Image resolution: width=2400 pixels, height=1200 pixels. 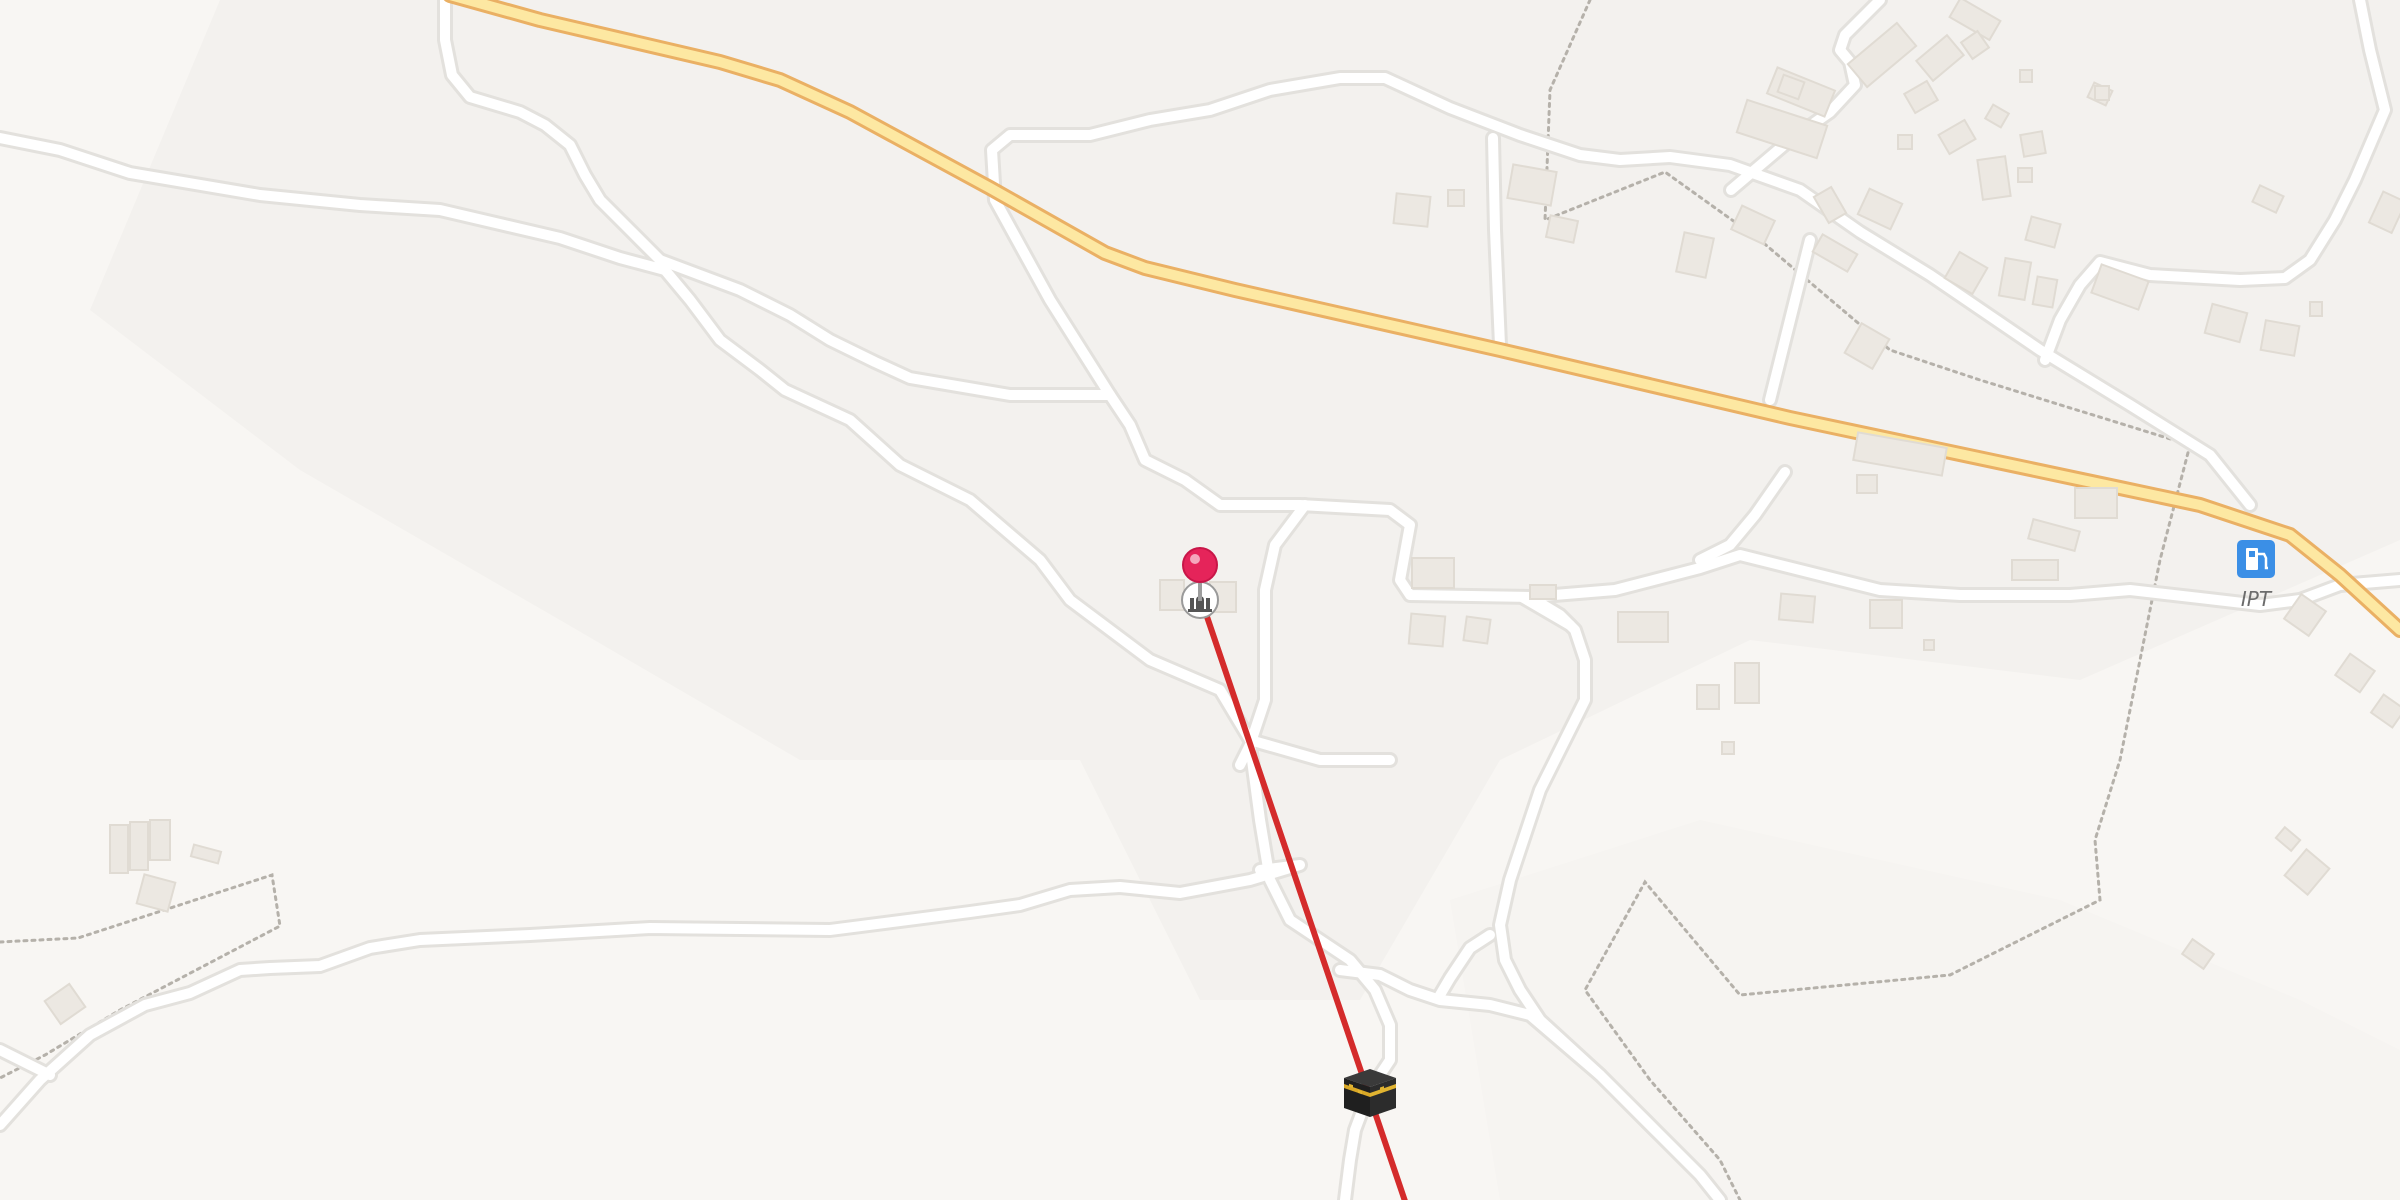 What do you see at coordinates (2257, 599) in the screenshot?
I see `fuel-station-label: IPT` at bounding box center [2257, 599].